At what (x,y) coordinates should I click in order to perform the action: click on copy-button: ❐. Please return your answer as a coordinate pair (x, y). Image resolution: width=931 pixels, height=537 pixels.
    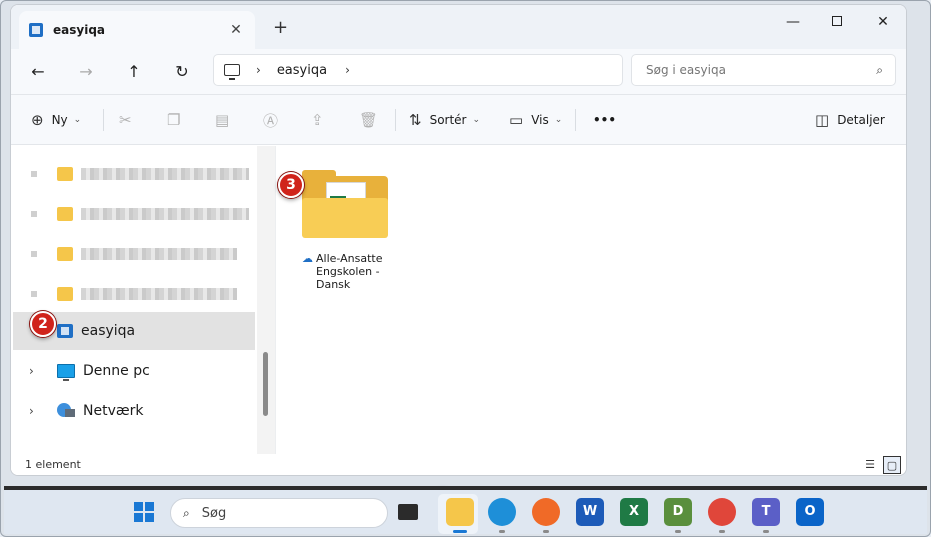
    Looking at the image, I should click on (173, 120).